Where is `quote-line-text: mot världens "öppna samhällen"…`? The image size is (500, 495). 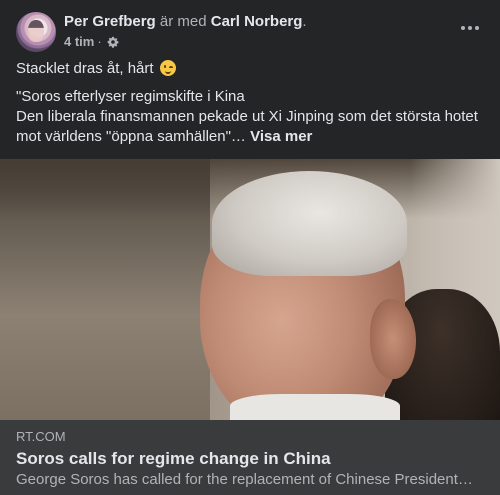
quote-line-text: mot världens "öppna samhällen"… is located at coordinates (131, 136).